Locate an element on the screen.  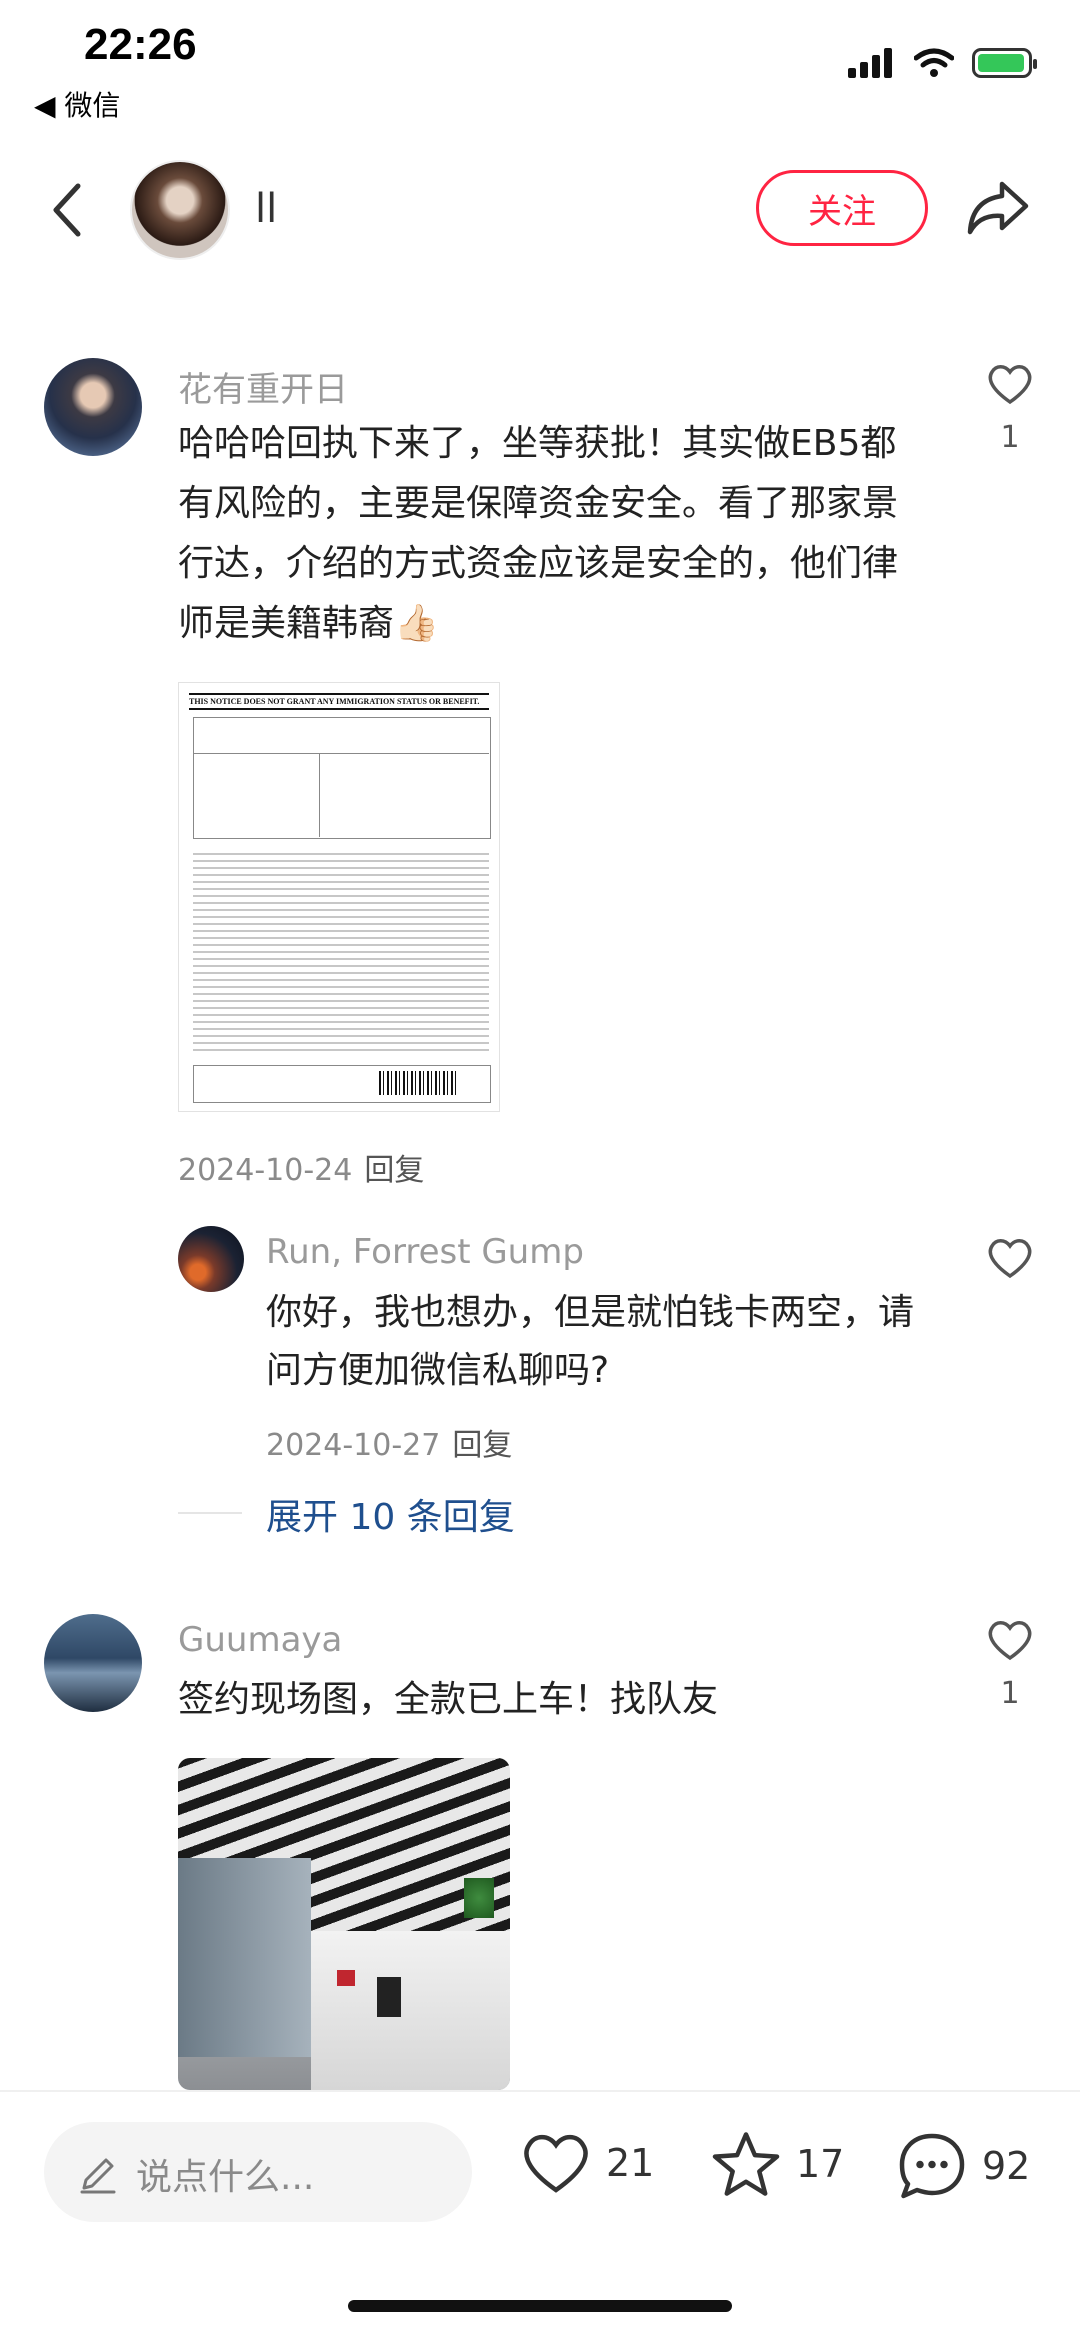
reply-meta: 2024-10-27 回复 is located at coordinates (389, 1442).